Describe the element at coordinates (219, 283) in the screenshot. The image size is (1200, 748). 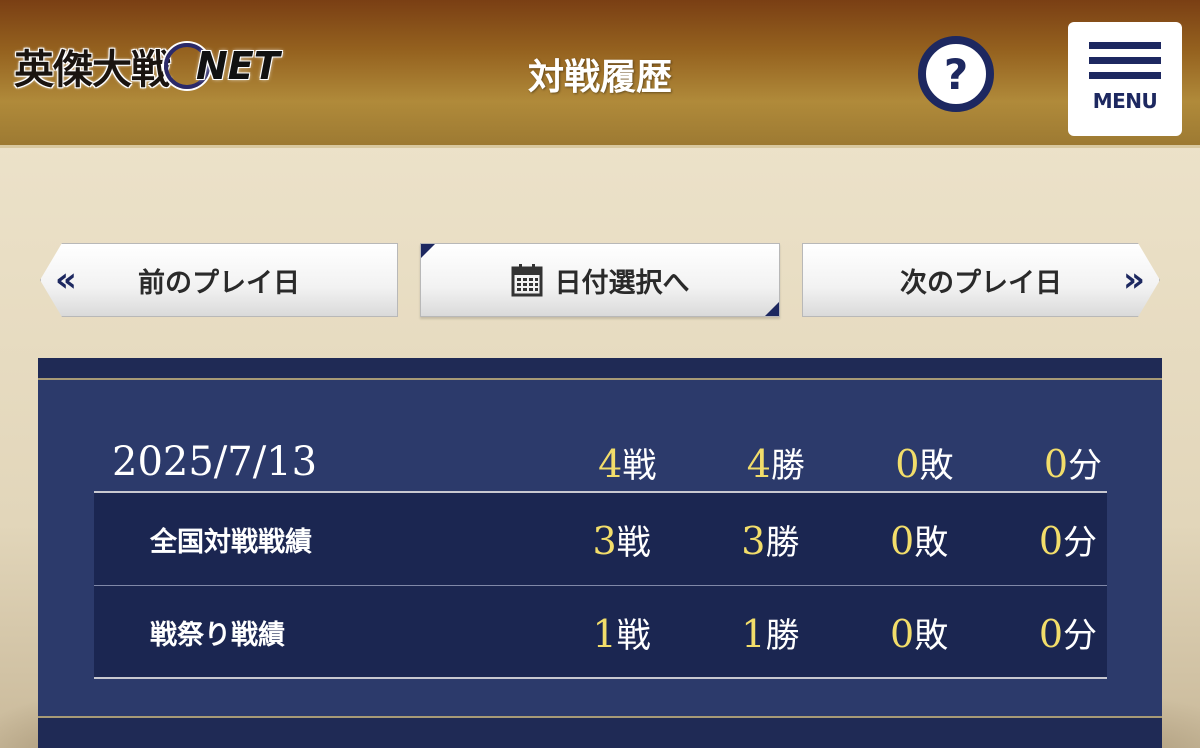
I see `prev-play-day-label: 前のプレイ日` at that location.